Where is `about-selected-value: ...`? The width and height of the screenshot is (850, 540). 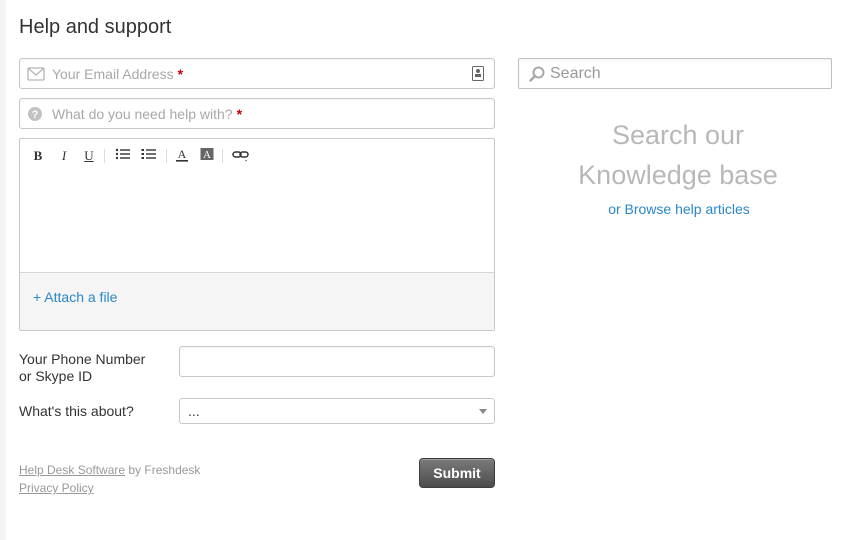 about-selected-value: ... is located at coordinates (194, 411).